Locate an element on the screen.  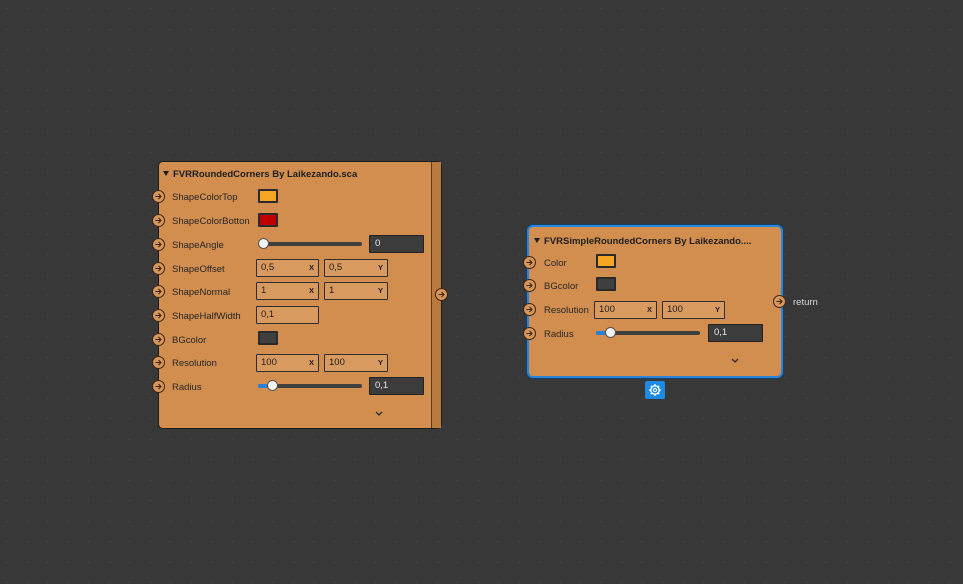
input-port-radius is located at coordinates (158, 386).